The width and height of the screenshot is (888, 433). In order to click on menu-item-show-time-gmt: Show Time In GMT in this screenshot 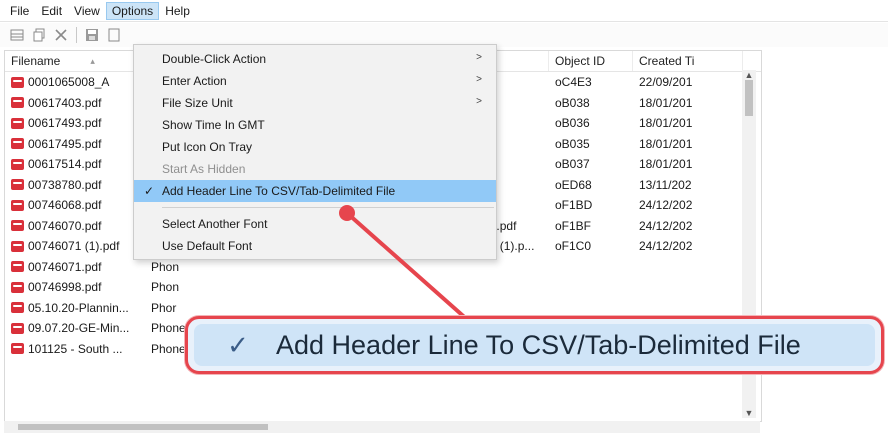, I will do `click(315, 125)`.